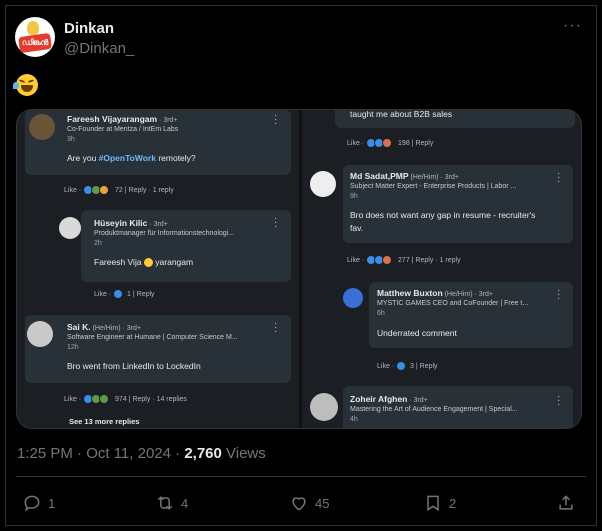 This screenshot has height=531, width=602. What do you see at coordinates (453, 503) in the screenshot?
I see `bookmark-count: 2` at bounding box center [453, 503].